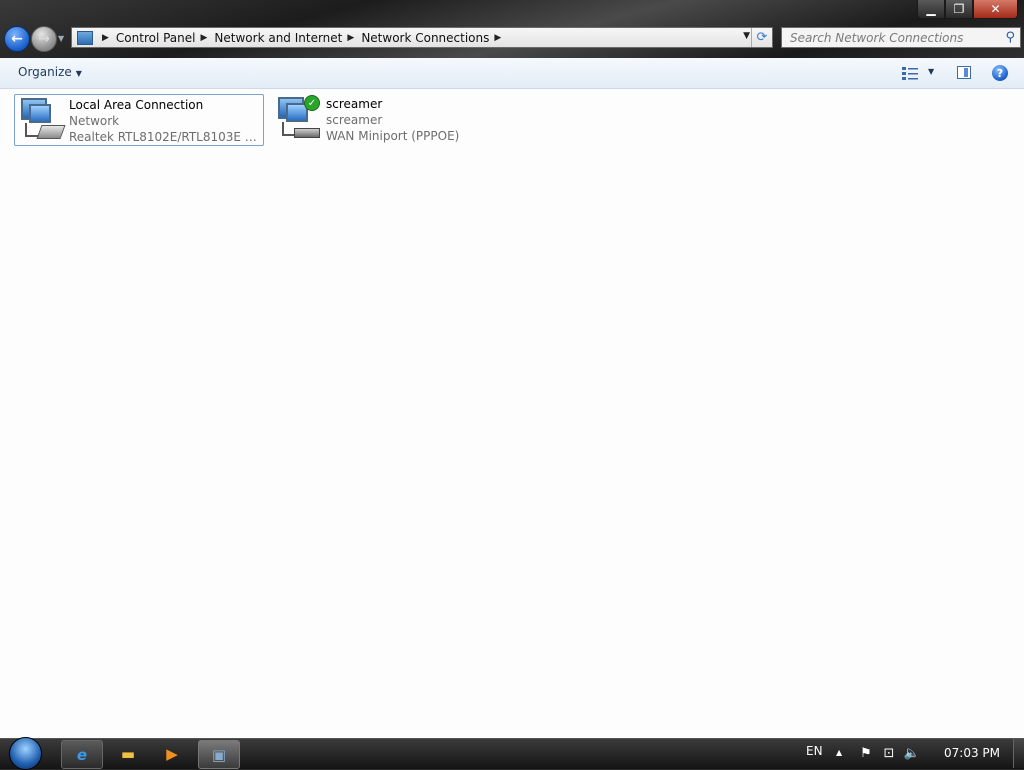  I want to click on help-icon: ?, so click(1000, 73).